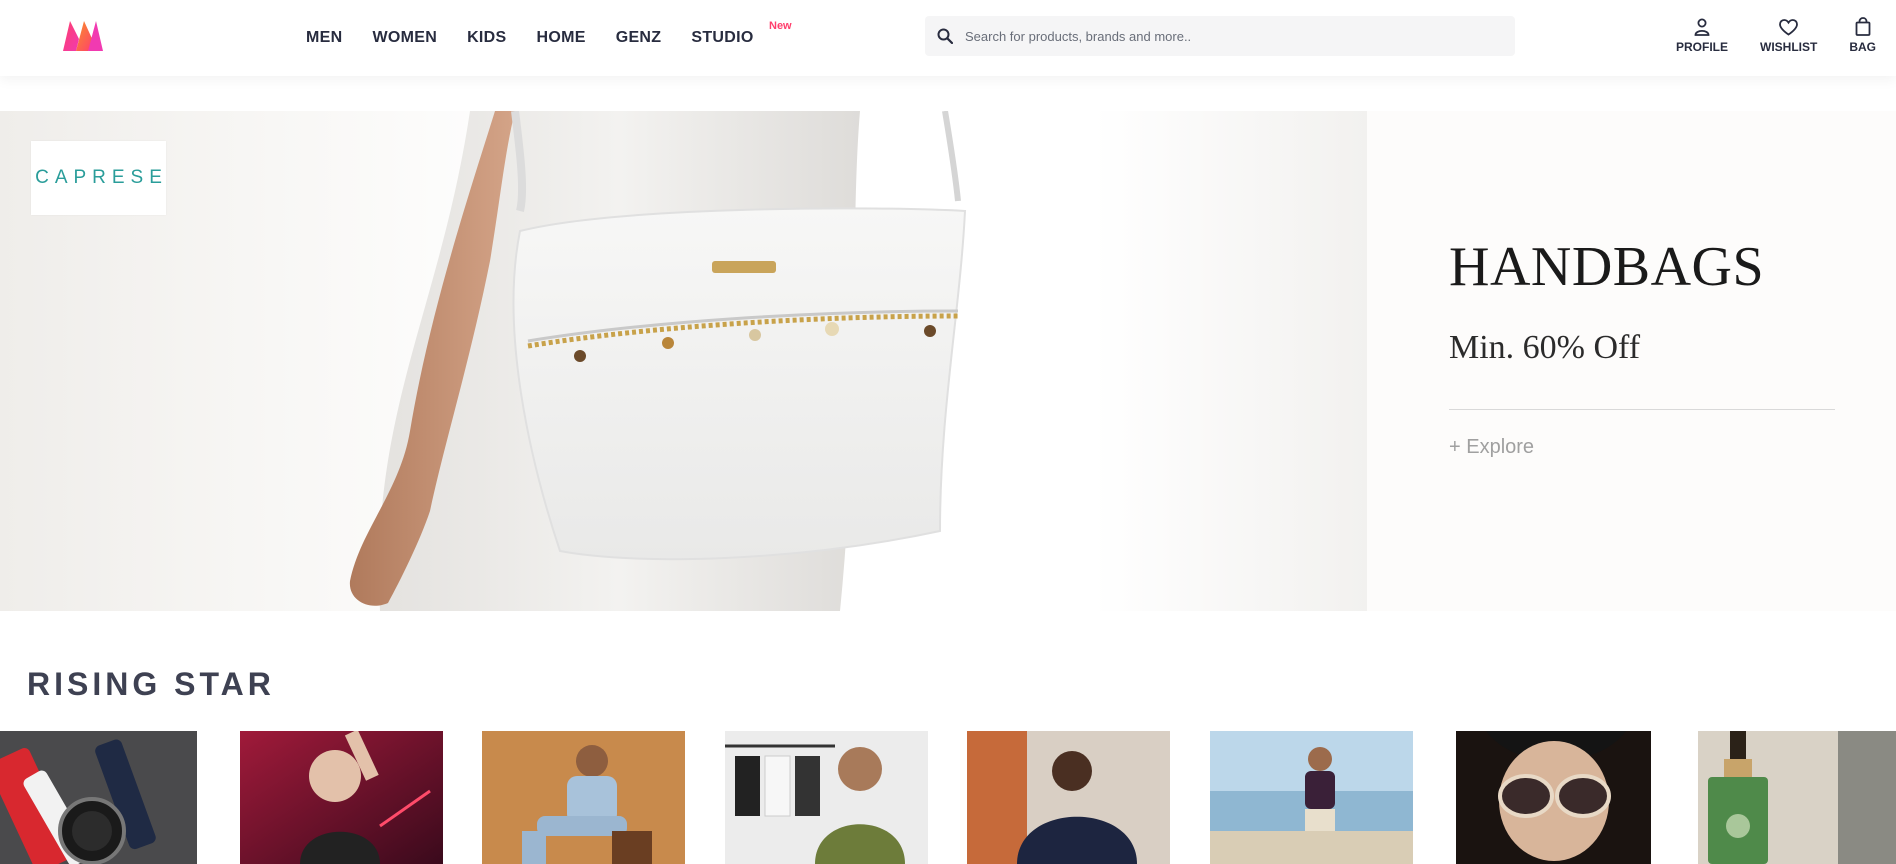  Describe the element at coordinates (561, 38) in the screenshot. I see `nav-home: HOME` at that location.